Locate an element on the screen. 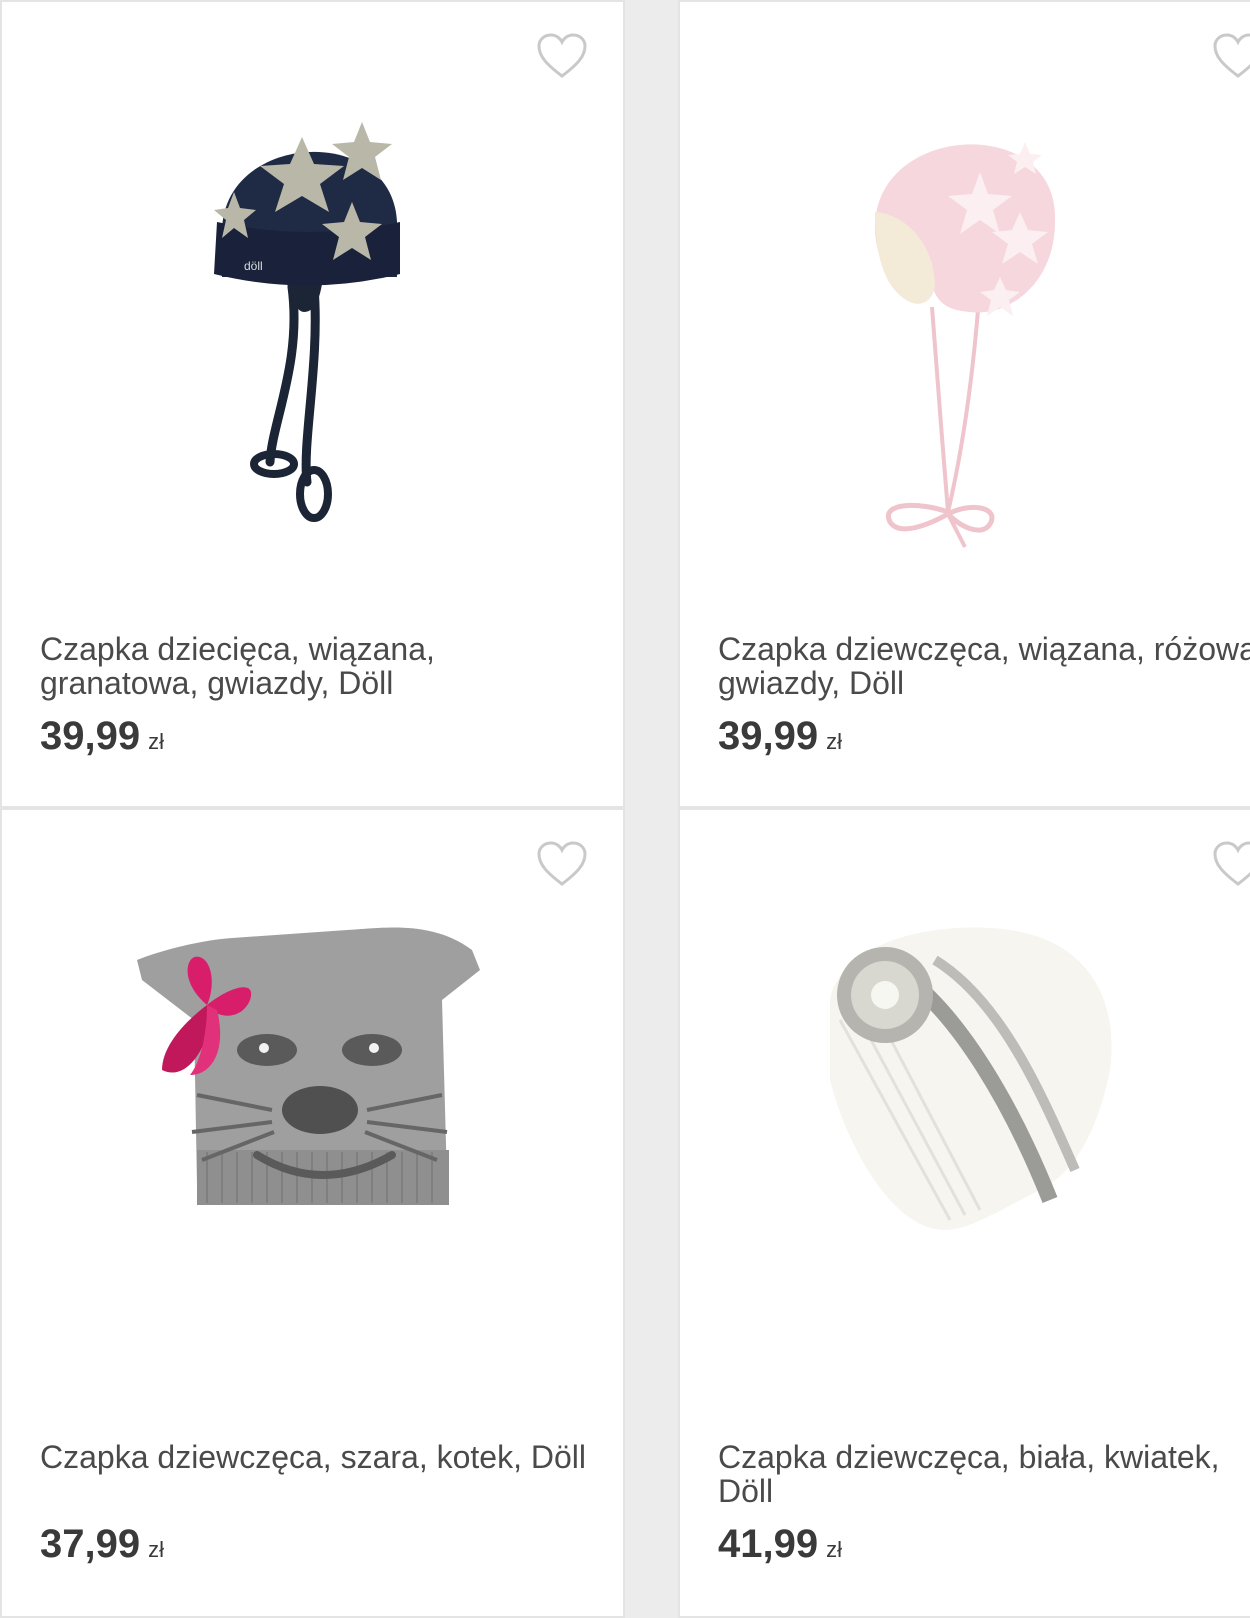  product-price: 41,99 zł is located at coordinates (780, 1547).